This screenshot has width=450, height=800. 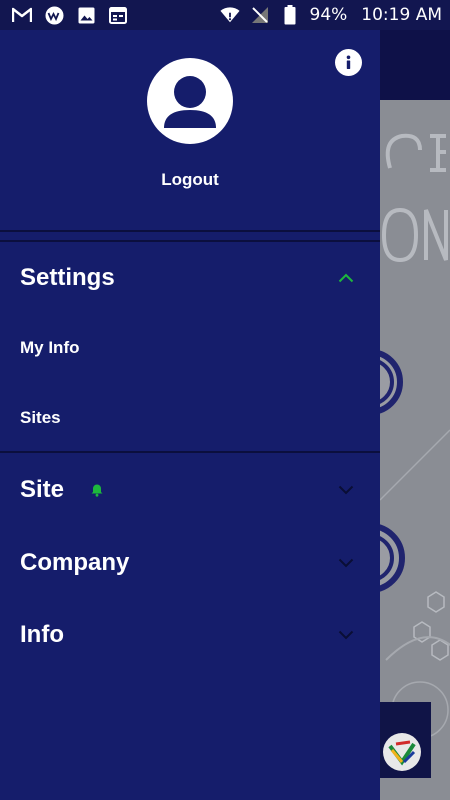 I want to click on info-button, so click(x=348, y=62).